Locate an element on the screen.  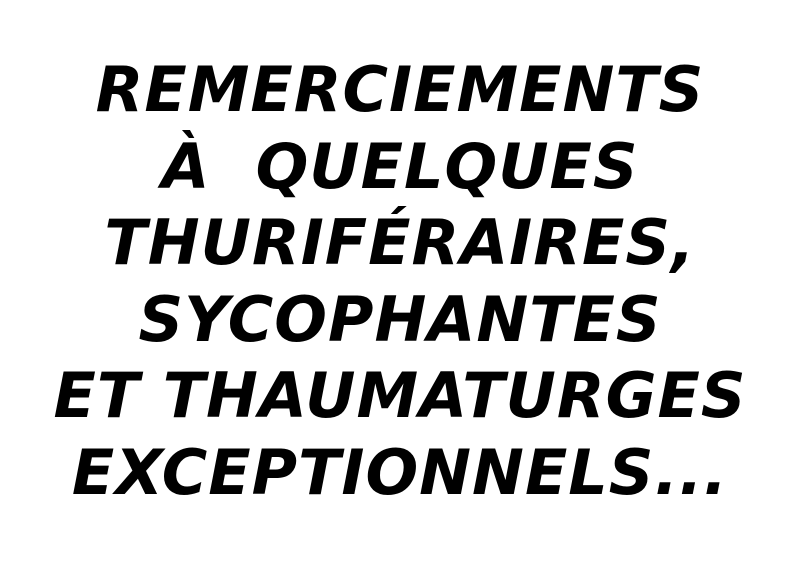
title-line: SYCOPHANTES is located at coordinates (400, 319).